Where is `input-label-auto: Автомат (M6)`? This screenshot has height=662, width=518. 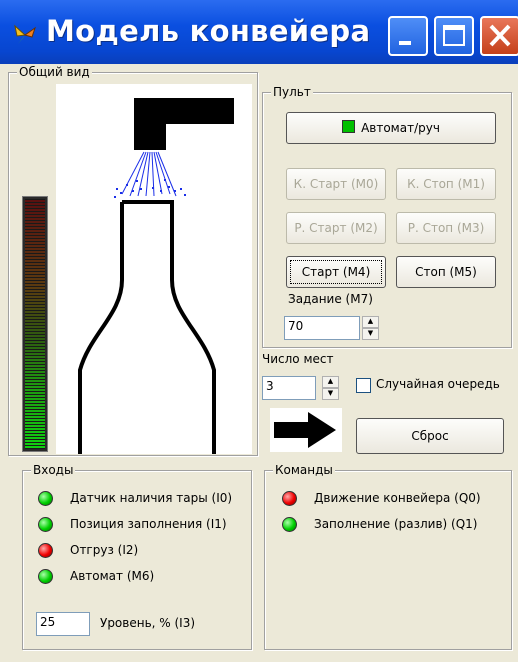
input-label-auto: Автомат (M6) is located at coordinates (112, 576).